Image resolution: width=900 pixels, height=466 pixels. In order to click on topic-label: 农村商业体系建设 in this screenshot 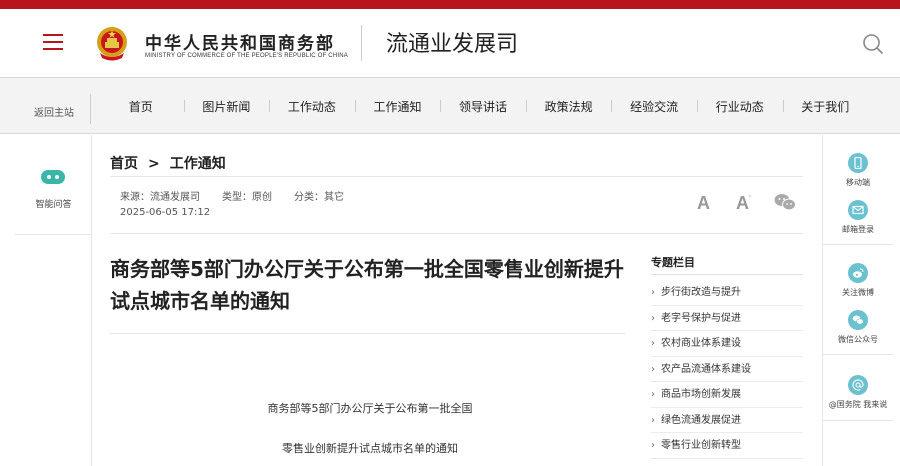, I will do `click(701, 343)`.